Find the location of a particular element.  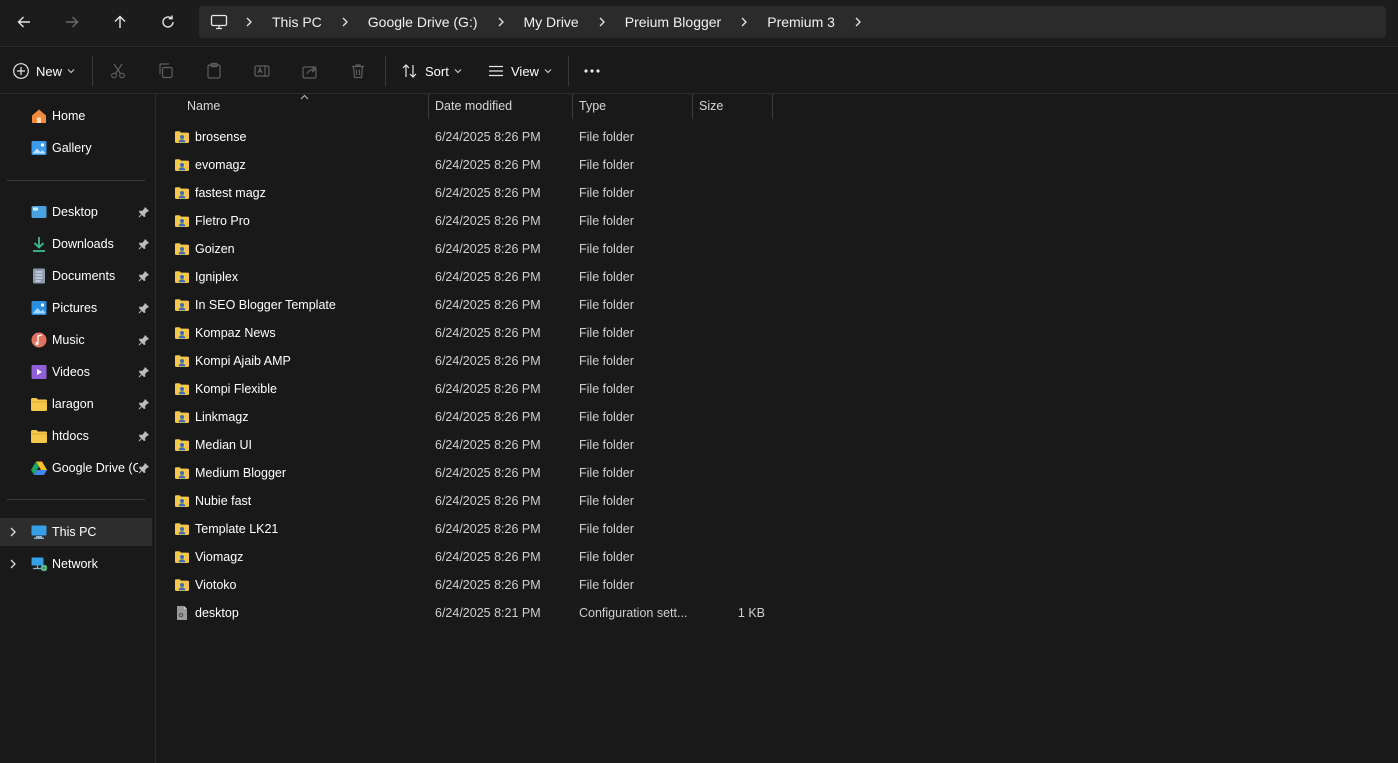

file-name: Medium Blogger is located at coordinates (240, 473).